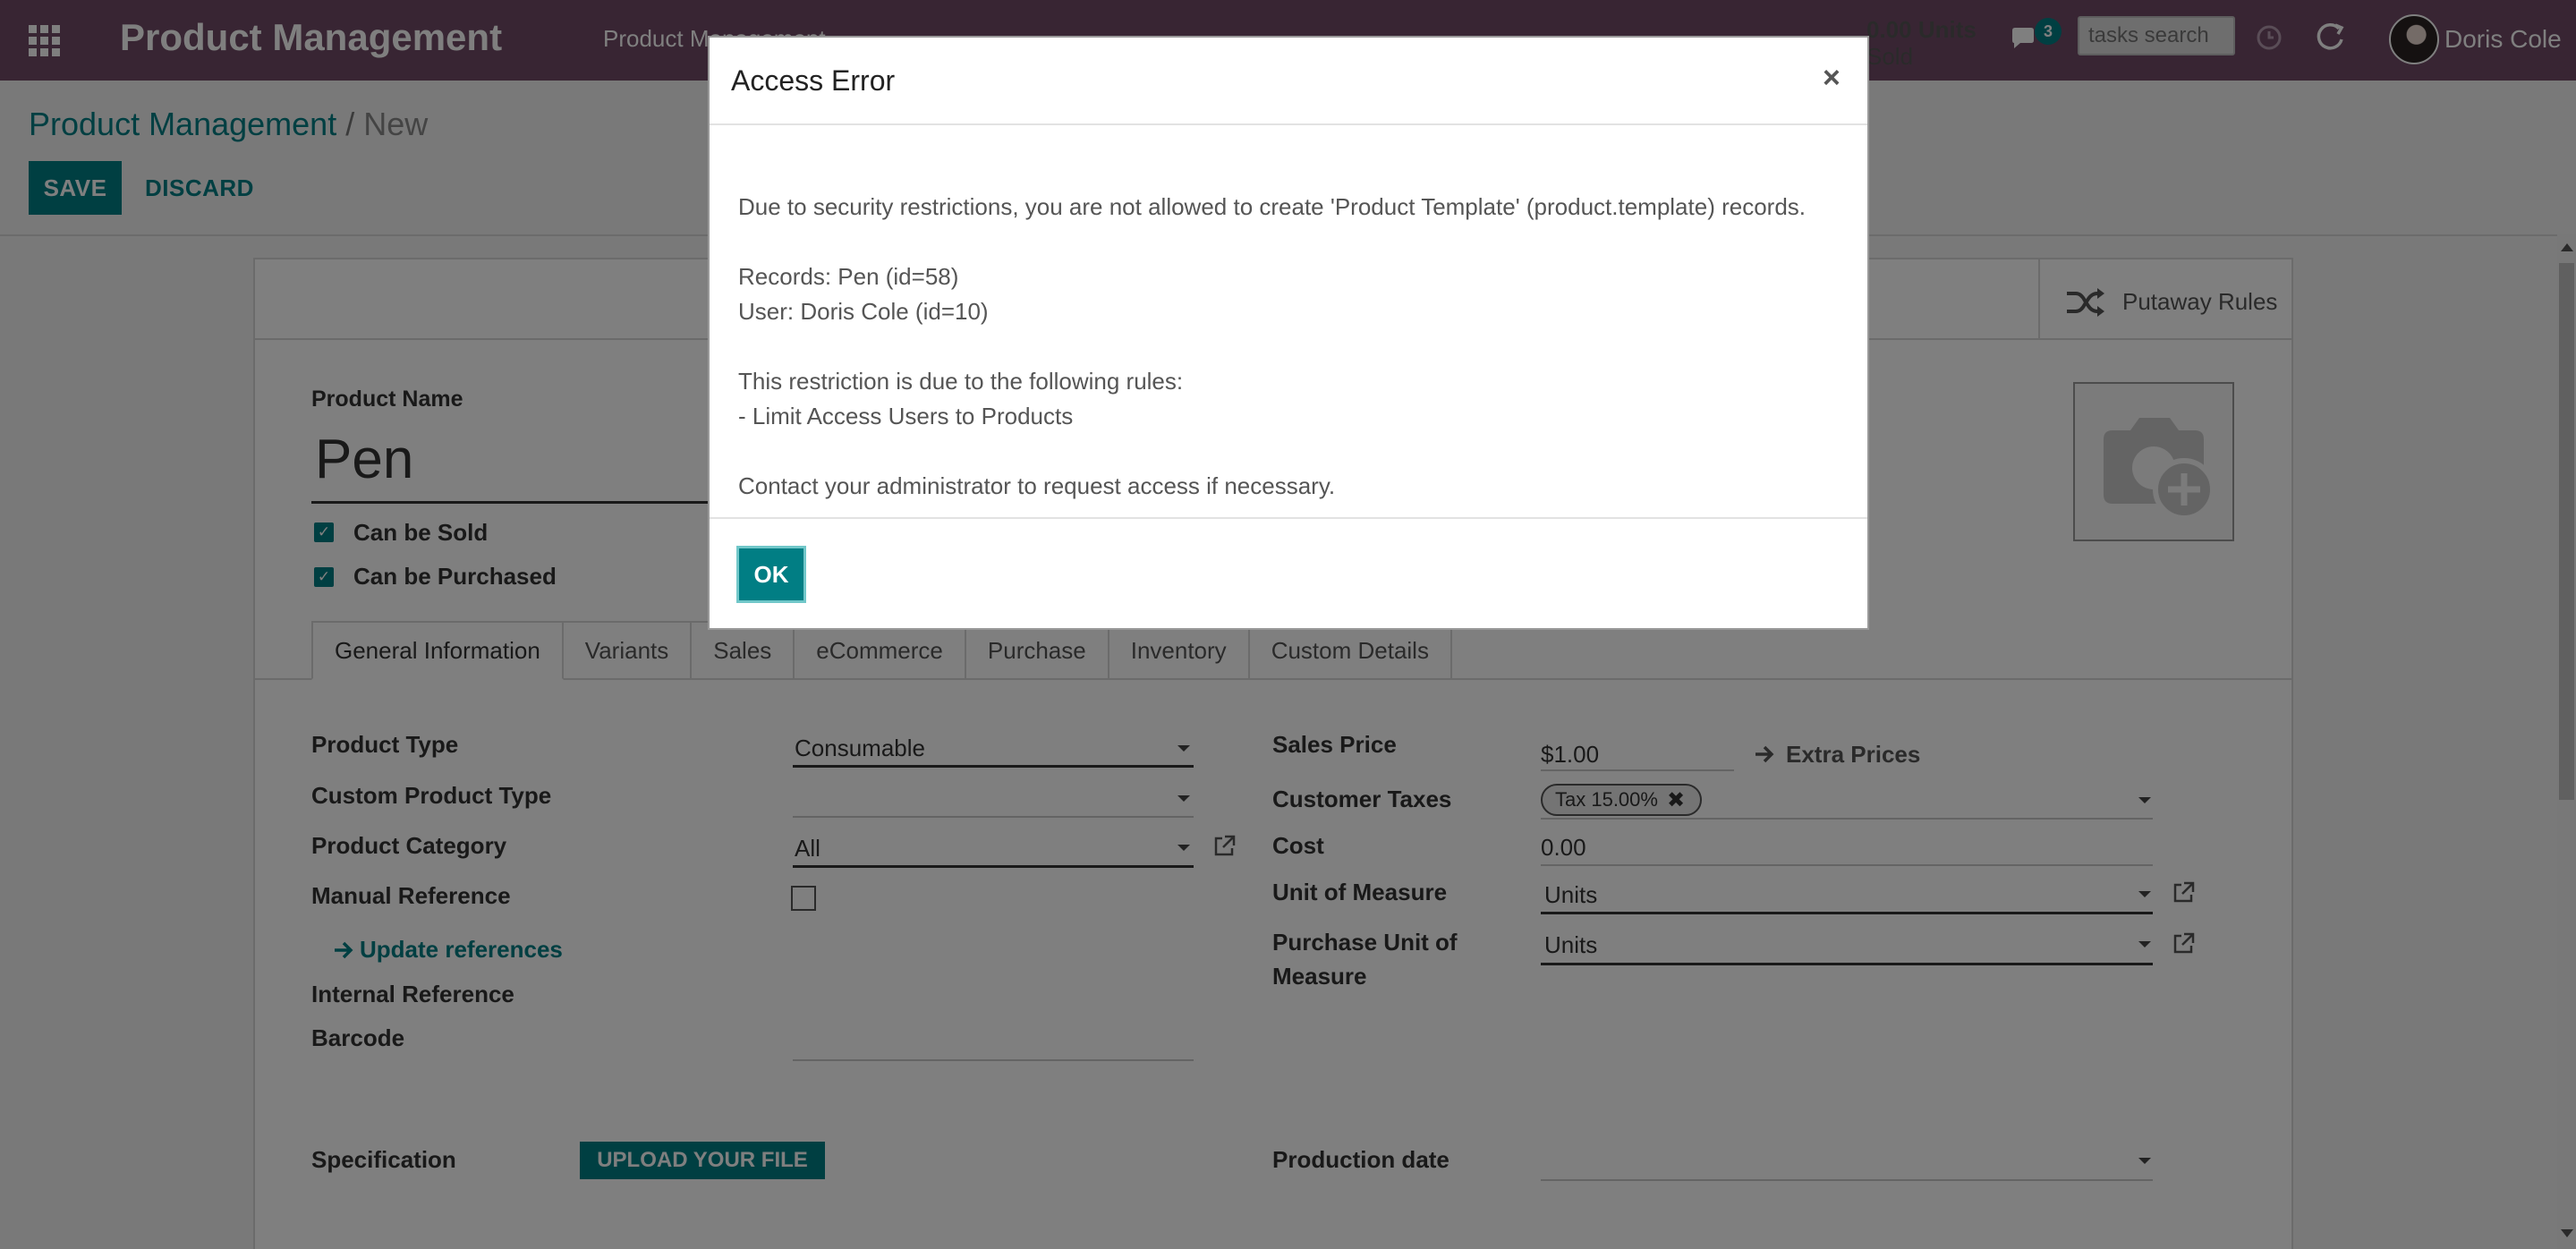  What do you see at coordinates (848, 277) in the screenshot?
I see `dialog-message-line: Records: Pen (id=58)` at bounding box center [848, 277].